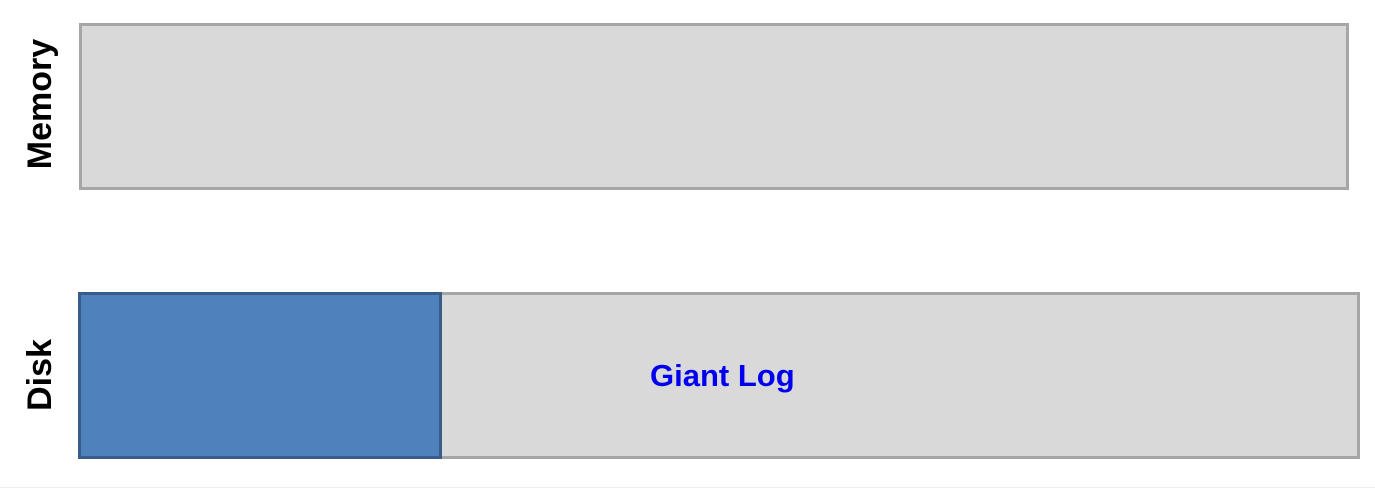  Describe the element at coordinates (40, 104) in the screenshot. I see `memory-label: Memory` at that location.